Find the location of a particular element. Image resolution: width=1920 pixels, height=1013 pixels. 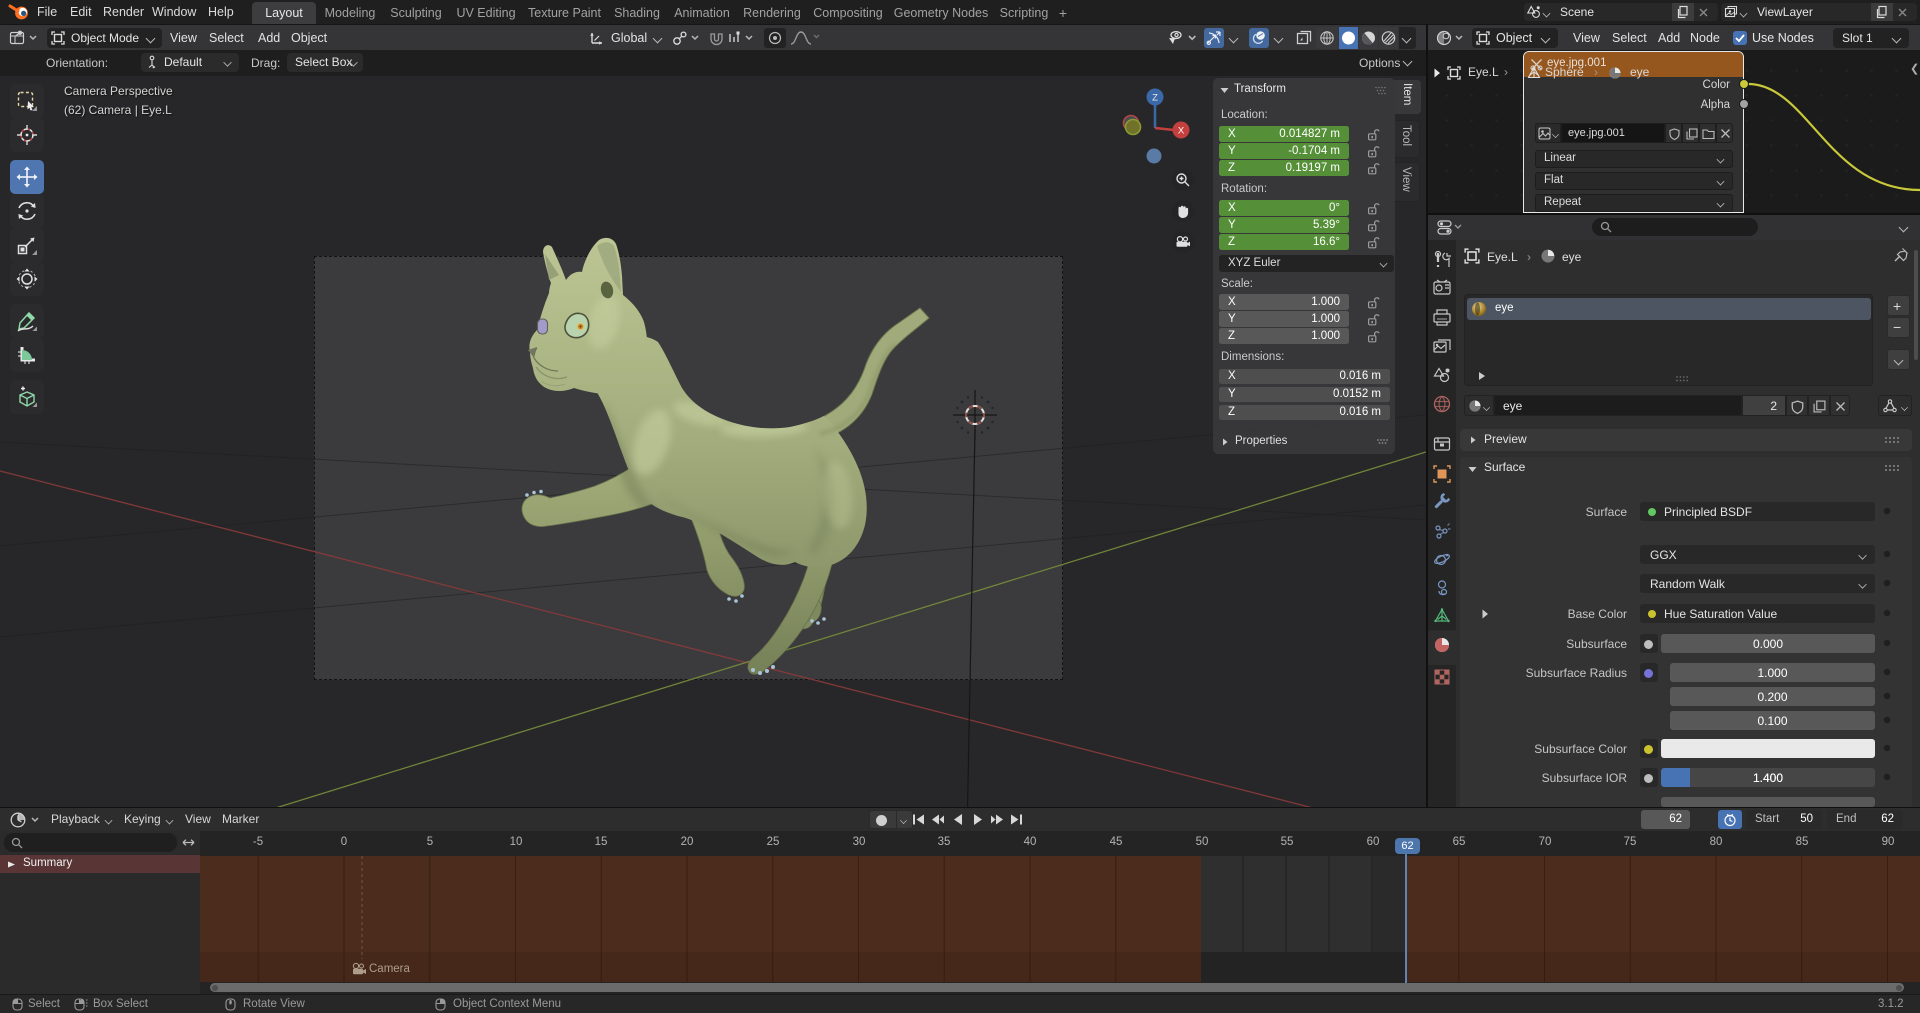

svg-text: X is located at coordinates (1181, 131).